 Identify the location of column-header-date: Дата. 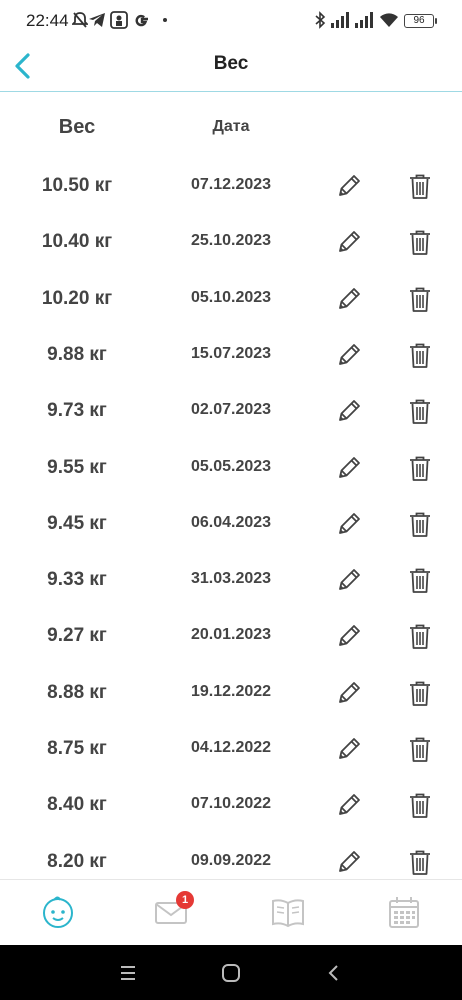
(231, 126).